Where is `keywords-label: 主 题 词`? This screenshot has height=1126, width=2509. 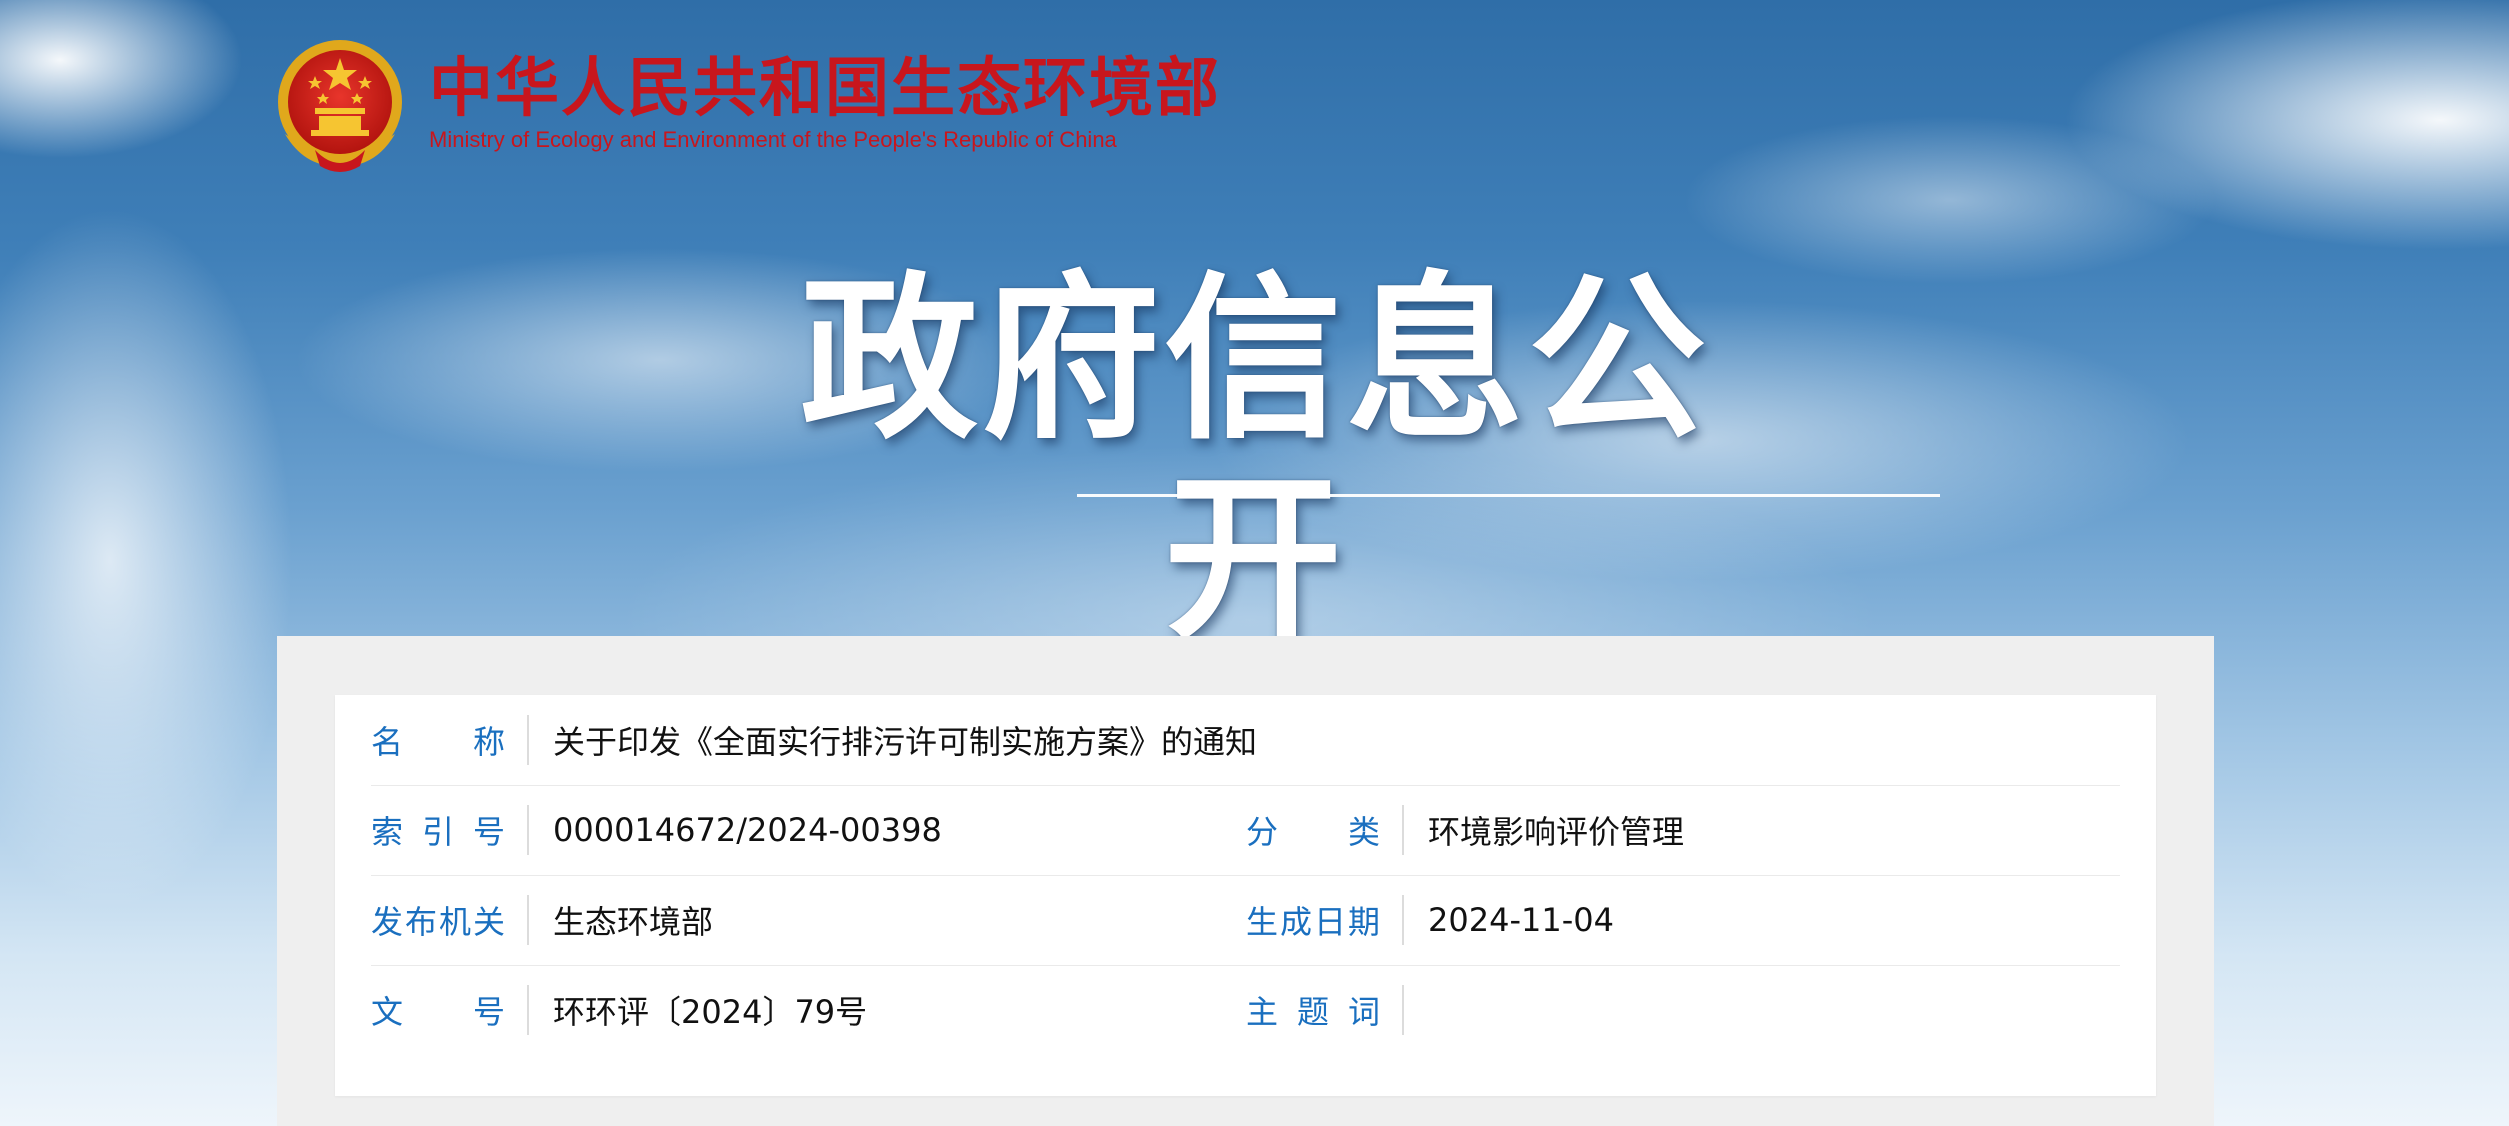 keywords-label: 主 题 词 is located at coordinates (1313, 1012).